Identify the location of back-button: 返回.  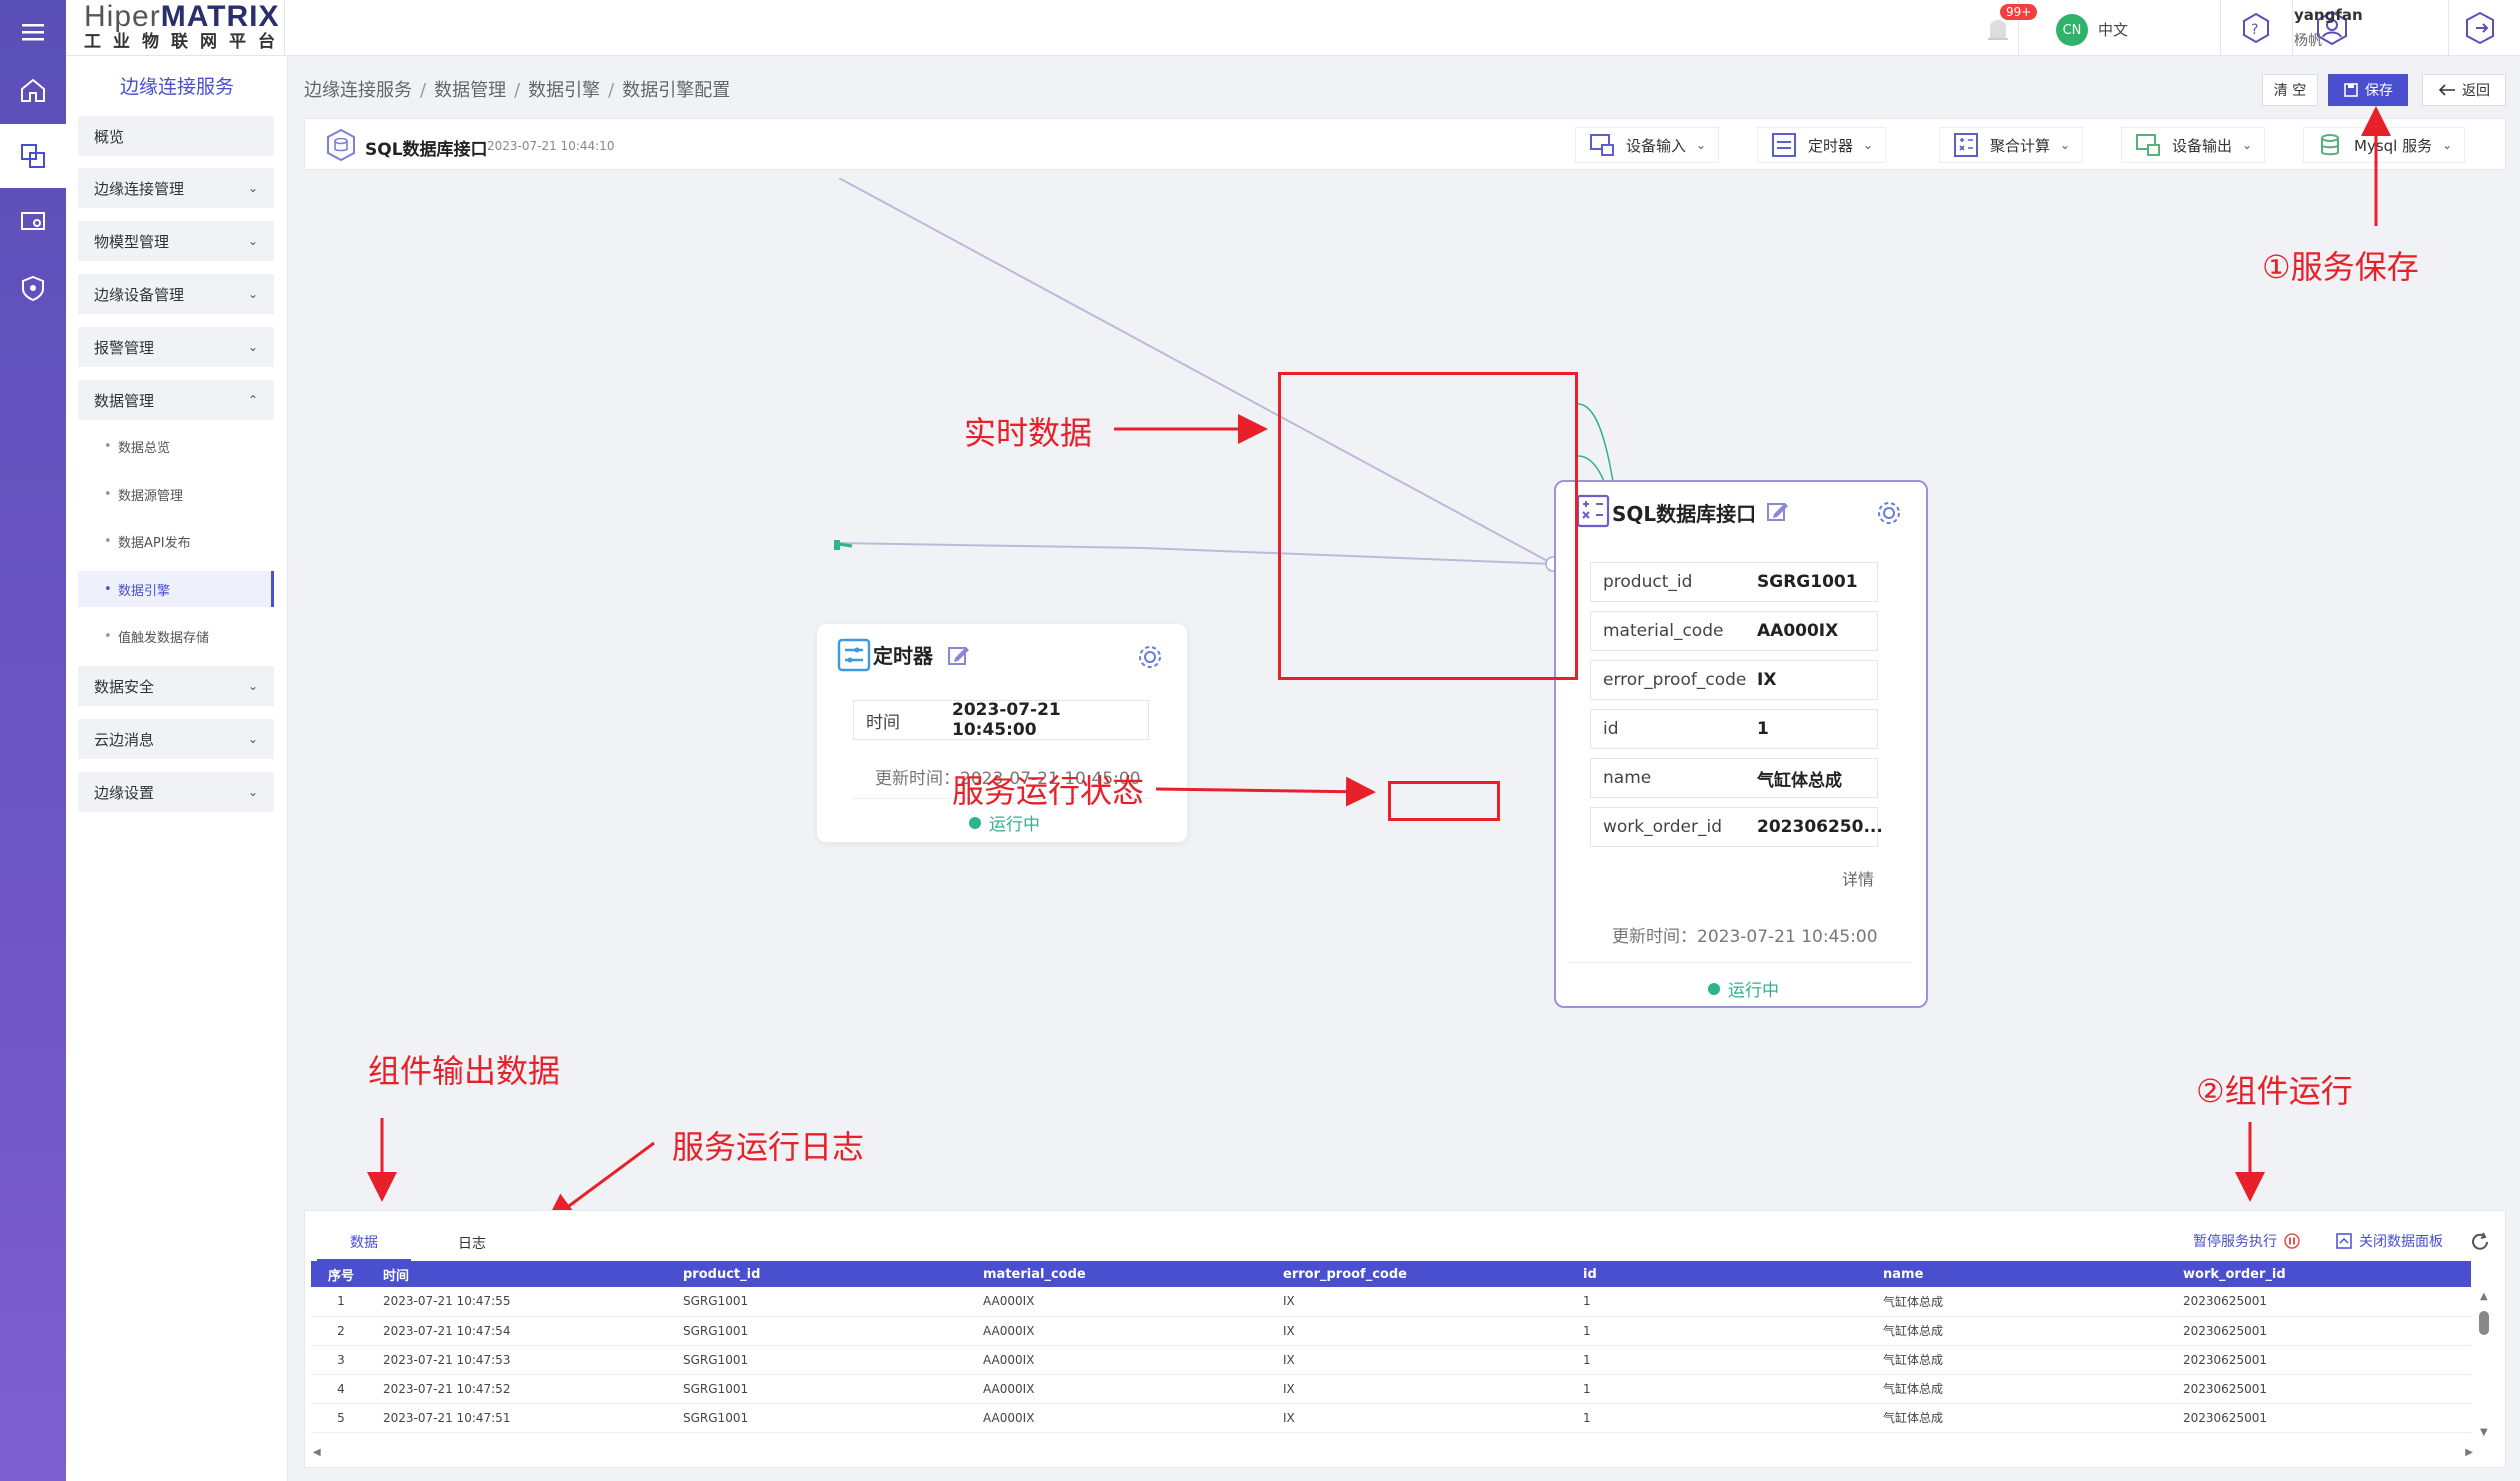
(2464, 90).